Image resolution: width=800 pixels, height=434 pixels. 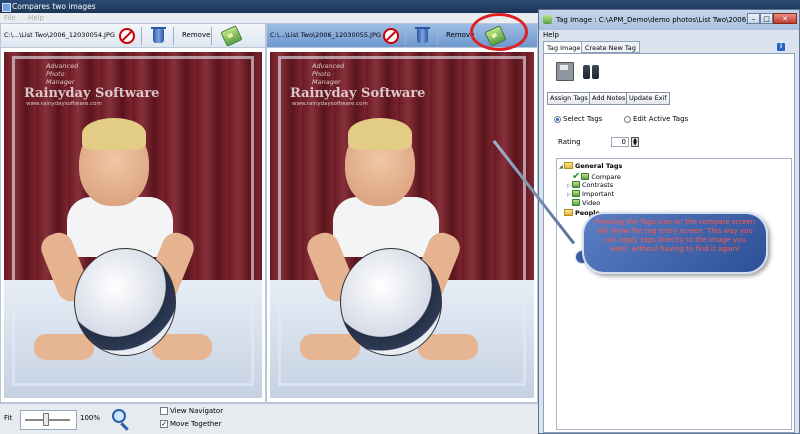 I want to click on rating-label: Rating, so click(x=569, y=142).